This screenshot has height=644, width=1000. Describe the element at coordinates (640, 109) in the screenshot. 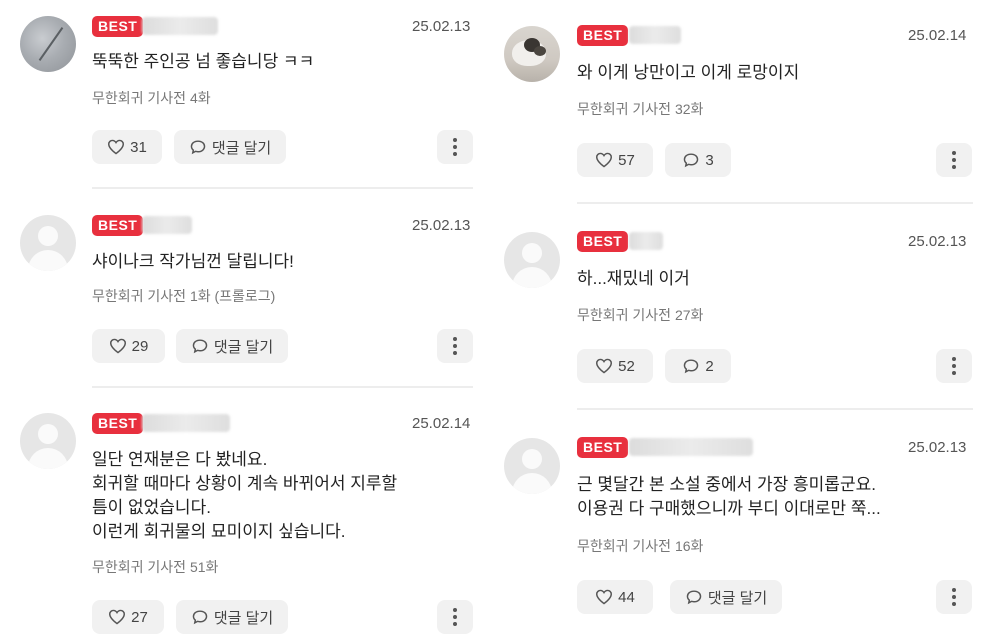

I see `episode-link: 무한회귀 기사전 32화` at that location.